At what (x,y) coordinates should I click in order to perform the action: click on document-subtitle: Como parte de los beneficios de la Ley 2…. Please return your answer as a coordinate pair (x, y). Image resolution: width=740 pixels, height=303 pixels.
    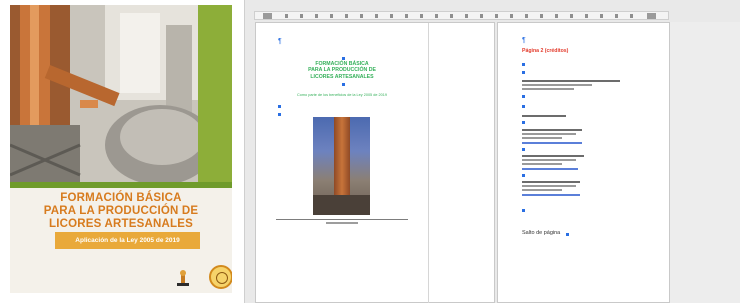
    Looking at the image, I should click on (342, 95).